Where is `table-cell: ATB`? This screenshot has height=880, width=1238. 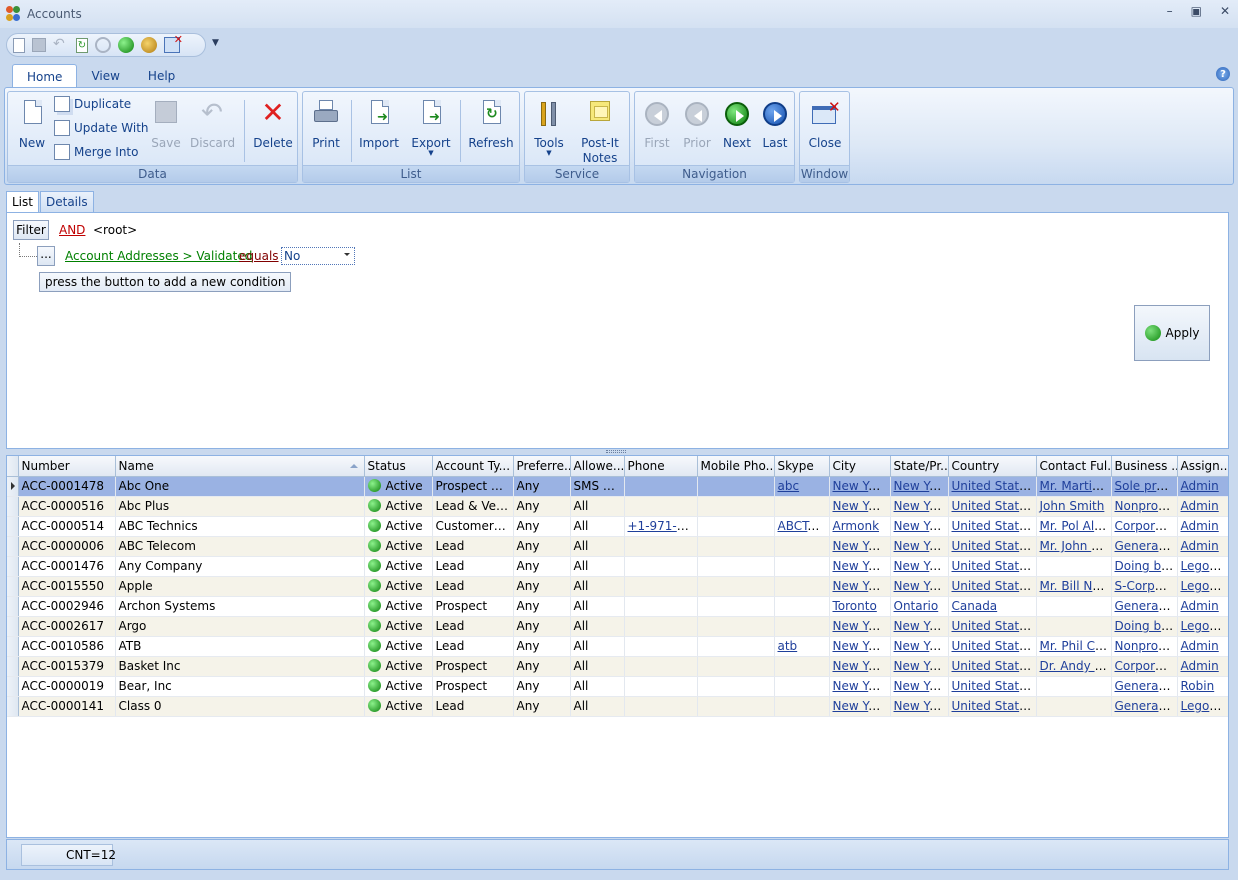 table-cell: ATB is located at coordinates (240, 646).